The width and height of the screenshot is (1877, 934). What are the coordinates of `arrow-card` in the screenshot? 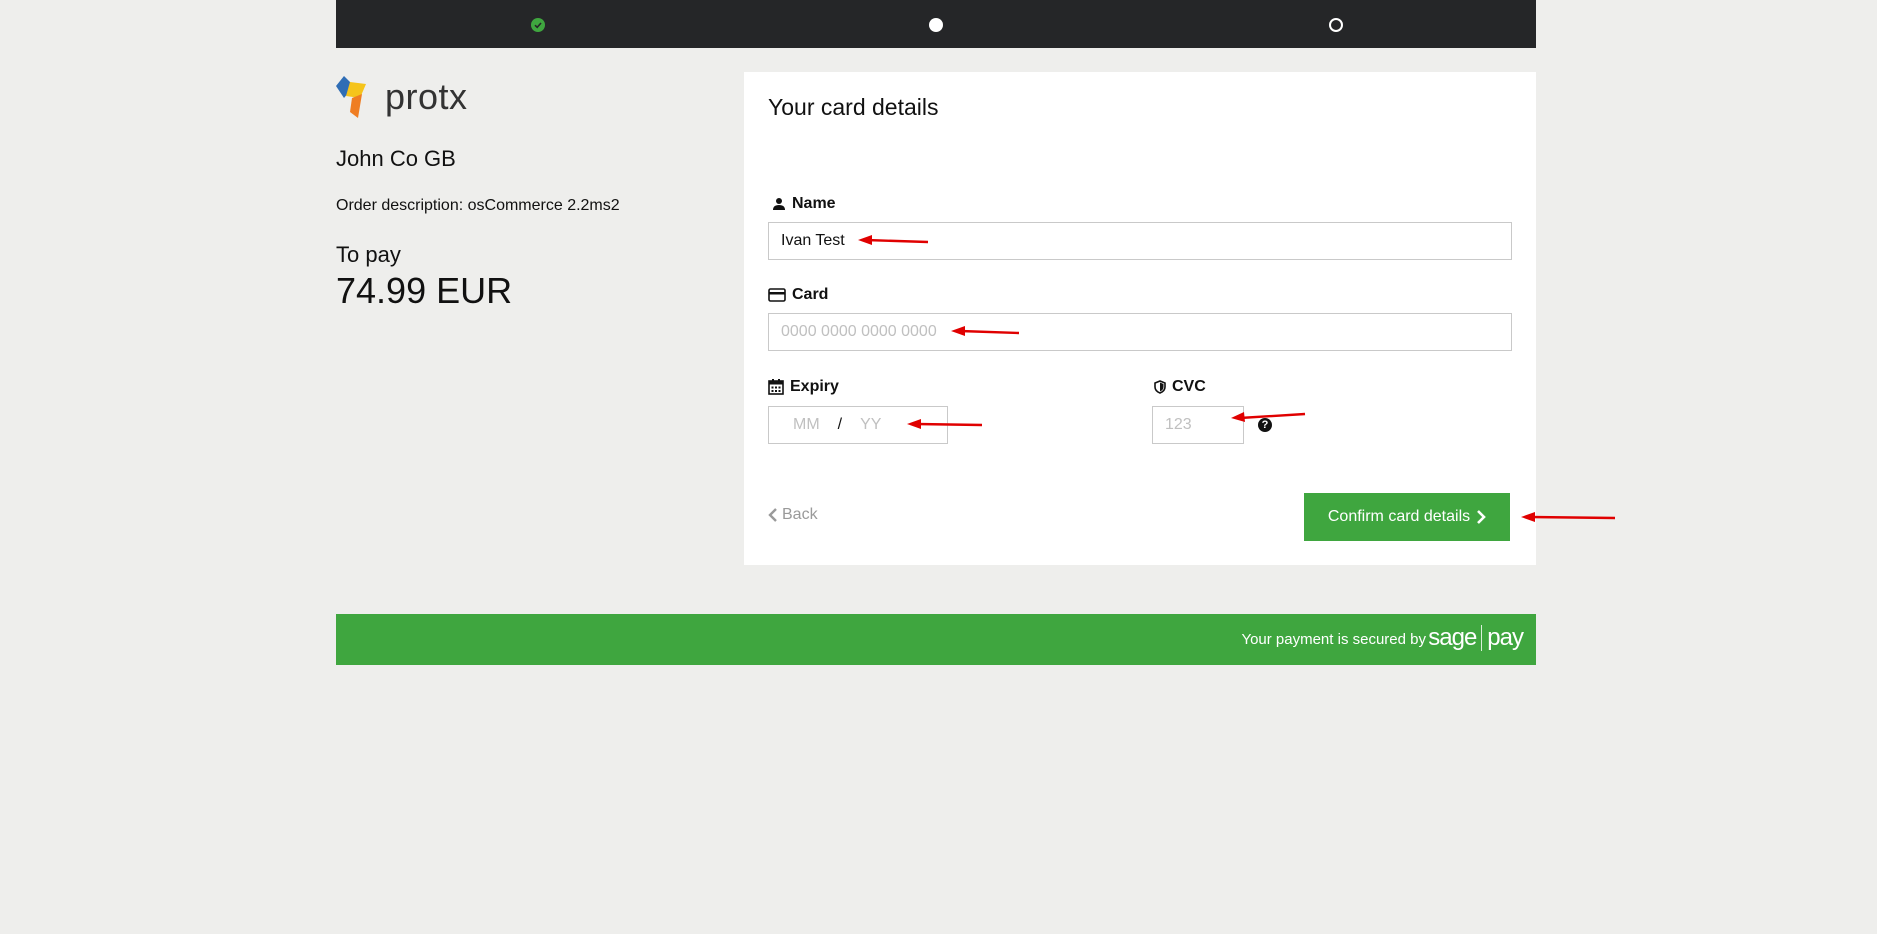 It's located at (989, 332).